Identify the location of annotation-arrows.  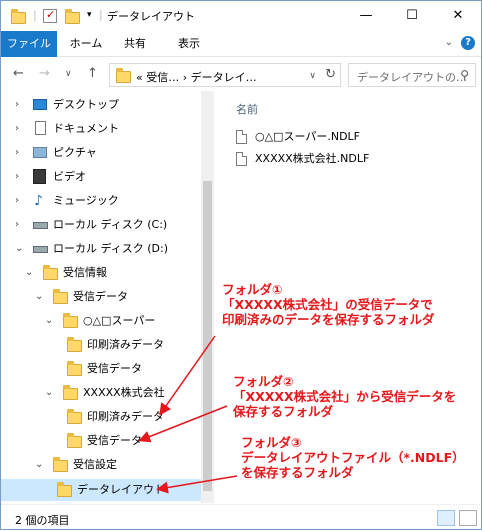
(188, 414).